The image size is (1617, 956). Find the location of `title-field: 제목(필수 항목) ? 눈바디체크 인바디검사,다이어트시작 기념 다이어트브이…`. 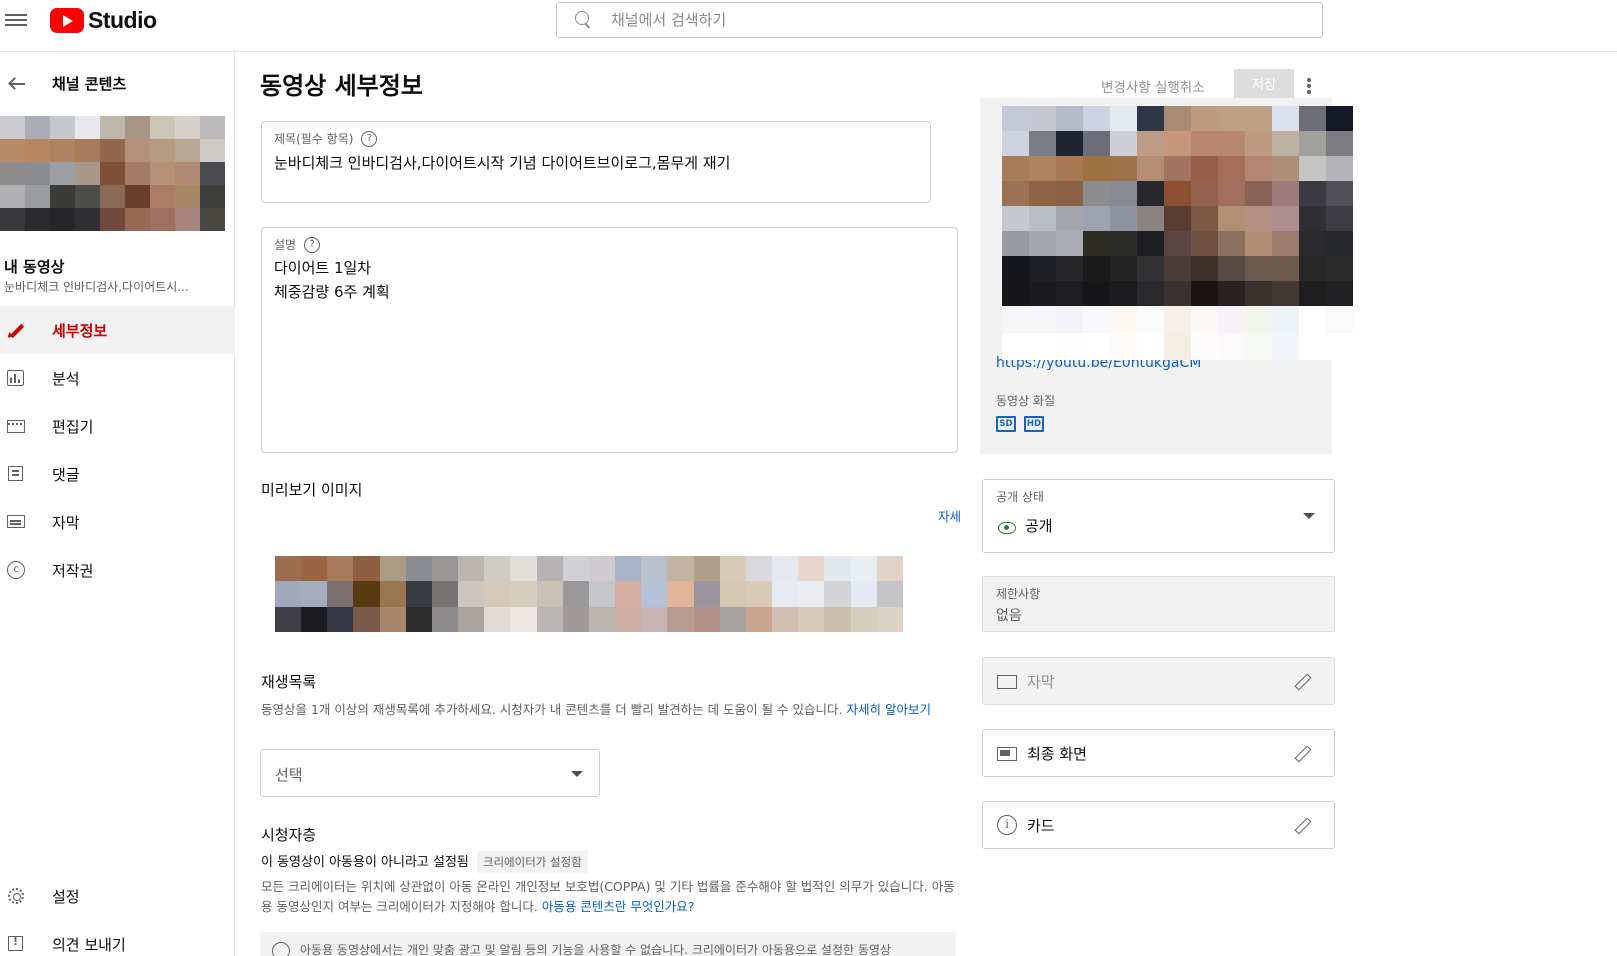

title-field: 제목(필수 항목) ? 눈바디체크 인바디검사,다이어트시작 기념 다이어트브이… is located at coordinates (596, 162).